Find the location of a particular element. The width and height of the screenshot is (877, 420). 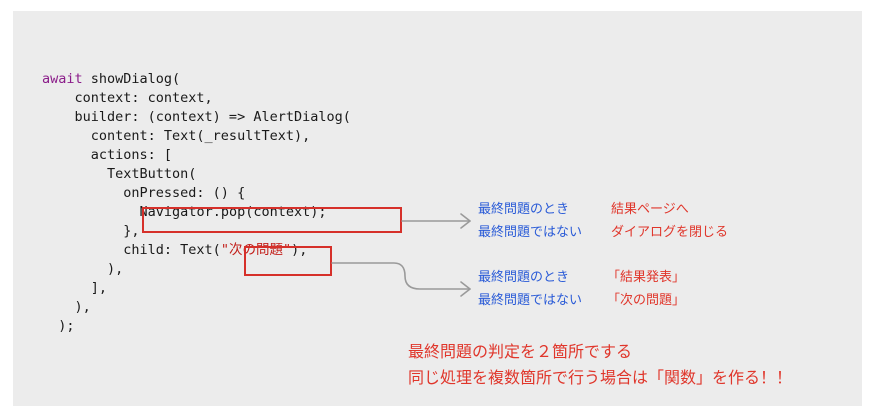

note-2-result-2: 「次の問題」 is located at coordinates (646, 299).